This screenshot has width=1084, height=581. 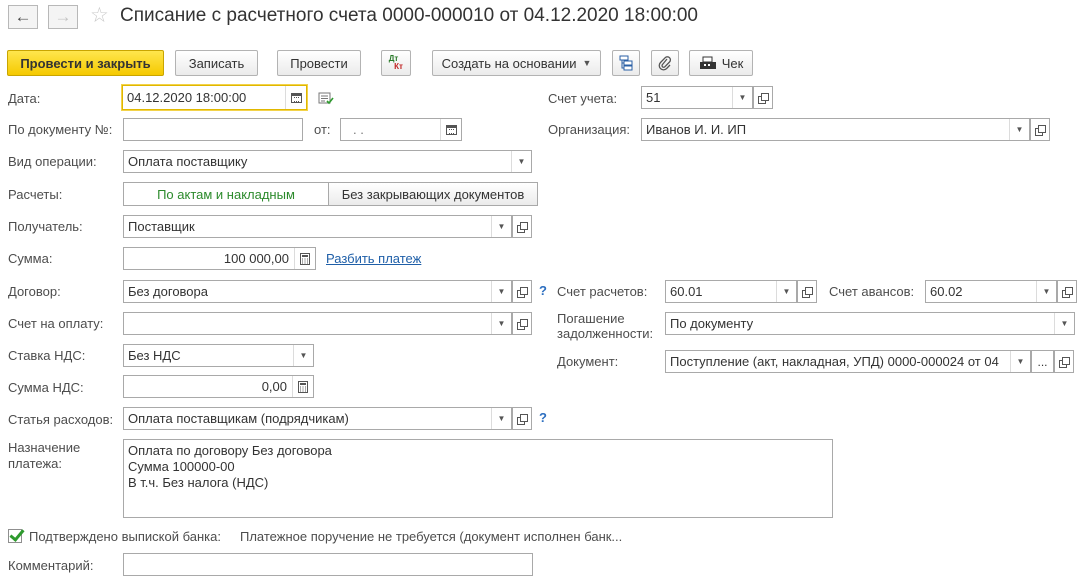 What do you see at coordinates (317, 323) in the screenshot?
I see `invoice-select: ▼` at bounding box center [317, 323].